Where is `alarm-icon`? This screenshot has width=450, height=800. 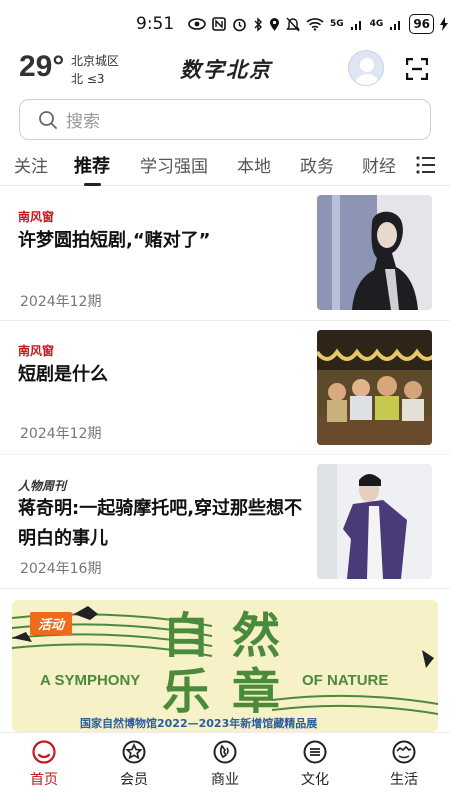 alarm-icon is located at coordinates (239, 24).